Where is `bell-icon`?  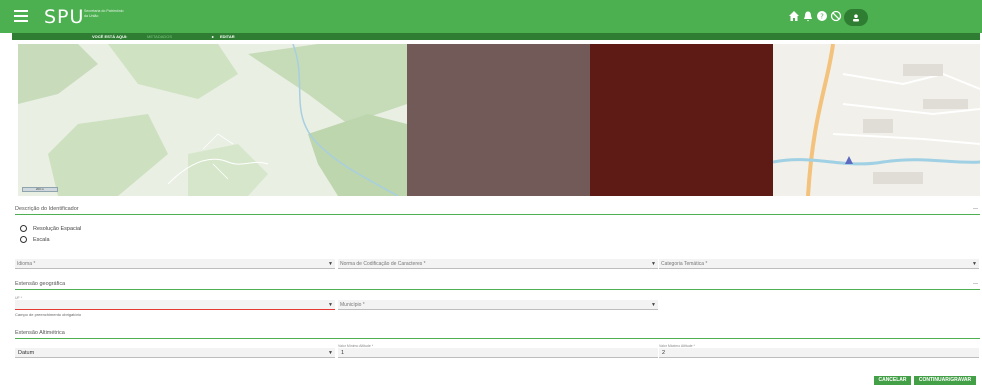 bell-icon is located at coordinates (808, 16).